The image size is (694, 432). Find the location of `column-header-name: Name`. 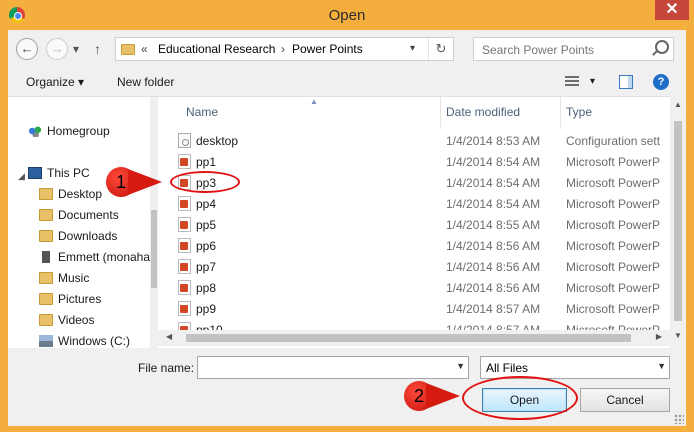

column-header-name: Name is located at coordinates (202, 112).